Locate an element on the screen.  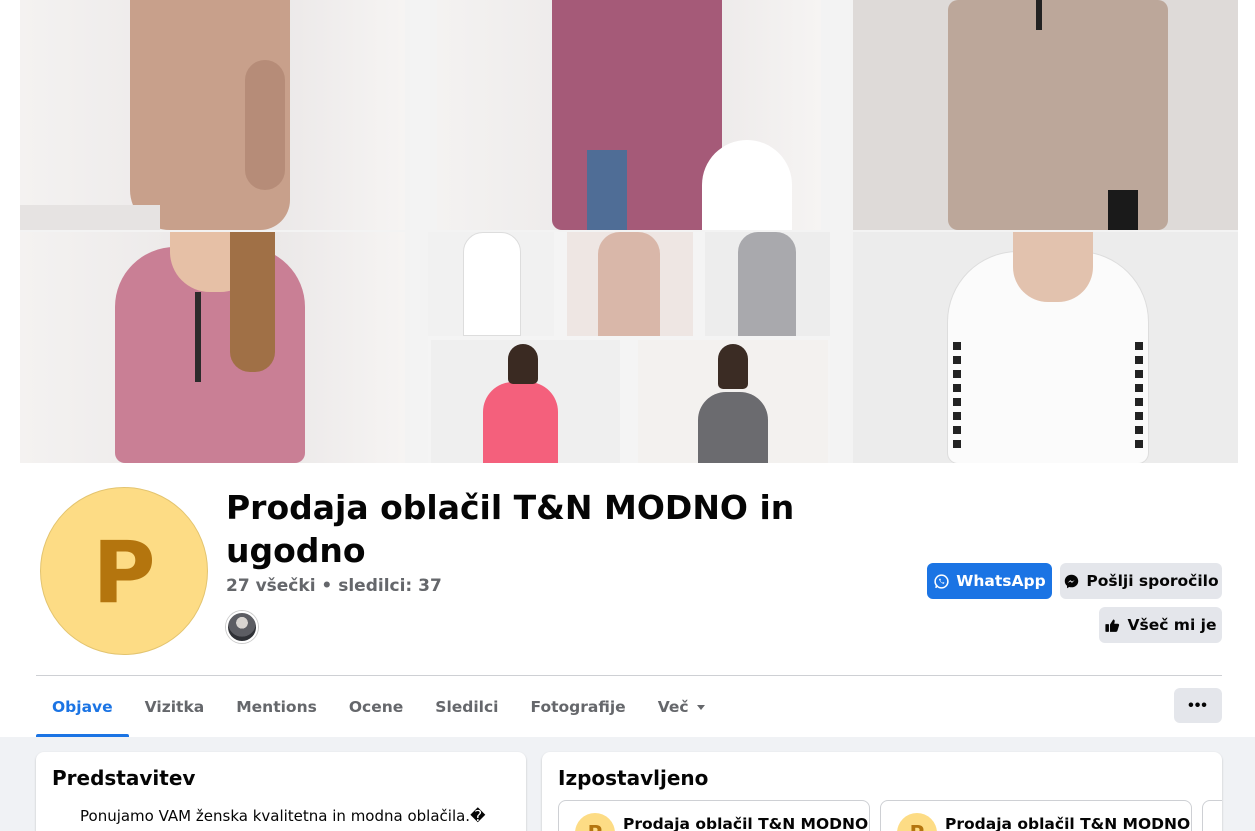
featured-heading: Izpostavljeno is located at coordinates (633, 778).